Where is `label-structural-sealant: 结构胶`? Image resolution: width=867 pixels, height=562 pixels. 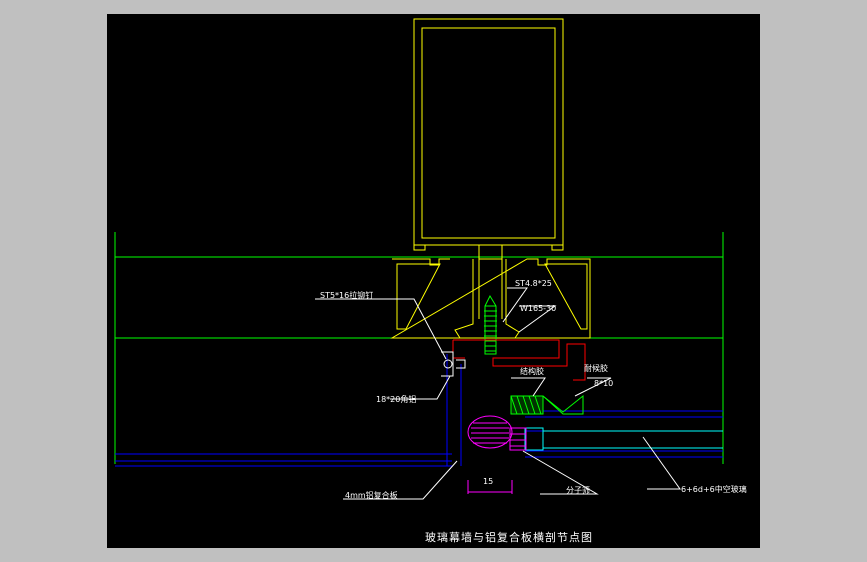
label-structural-sealant: 结构胶 is located at coordinates (532, 371).